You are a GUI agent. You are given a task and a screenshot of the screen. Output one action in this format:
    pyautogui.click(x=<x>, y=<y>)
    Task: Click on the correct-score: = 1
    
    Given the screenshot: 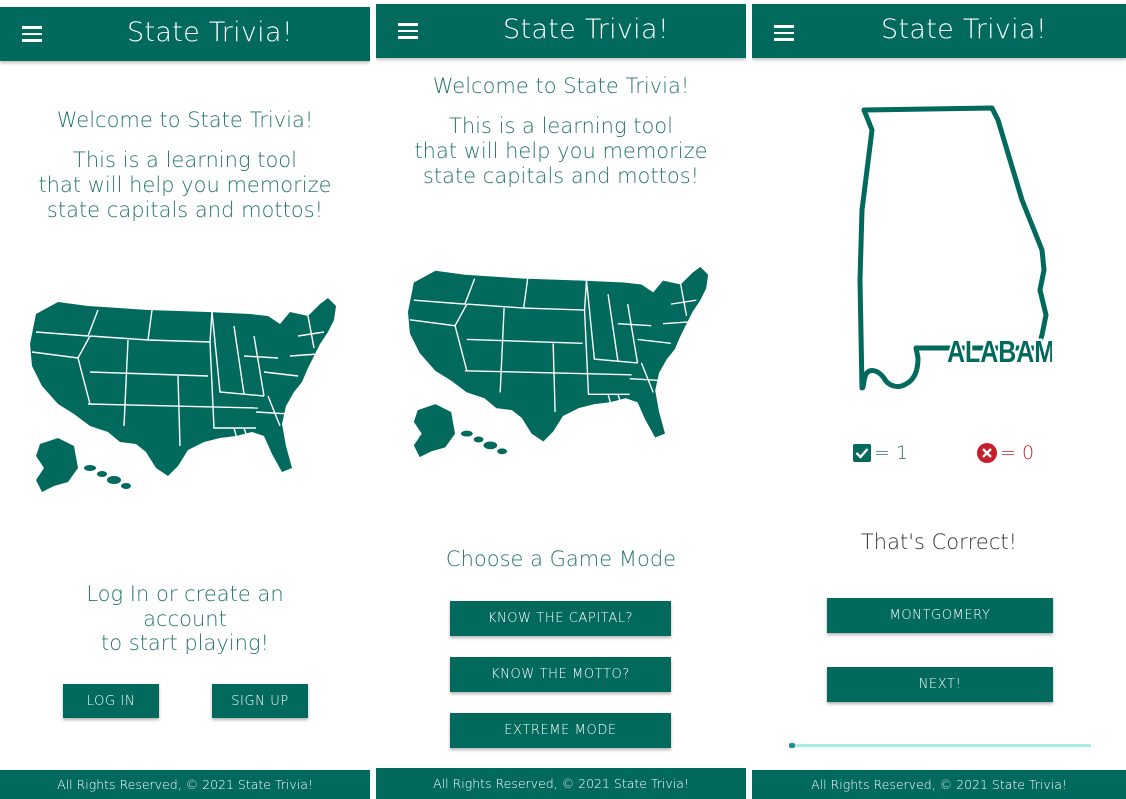 What is the action you would take?
    pyautogui.click(x=880, y=453)
    